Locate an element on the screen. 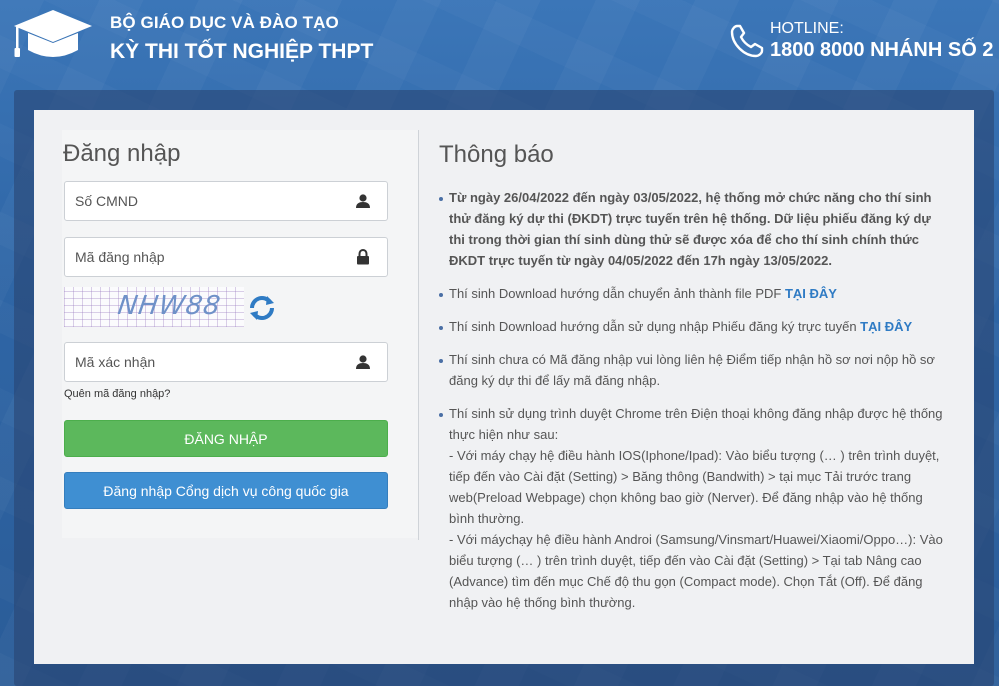 The height and width of the screenshot is (686, 999). forgot-code-link: Quên mã đăng nhập? is located at coordinates (117, 394).